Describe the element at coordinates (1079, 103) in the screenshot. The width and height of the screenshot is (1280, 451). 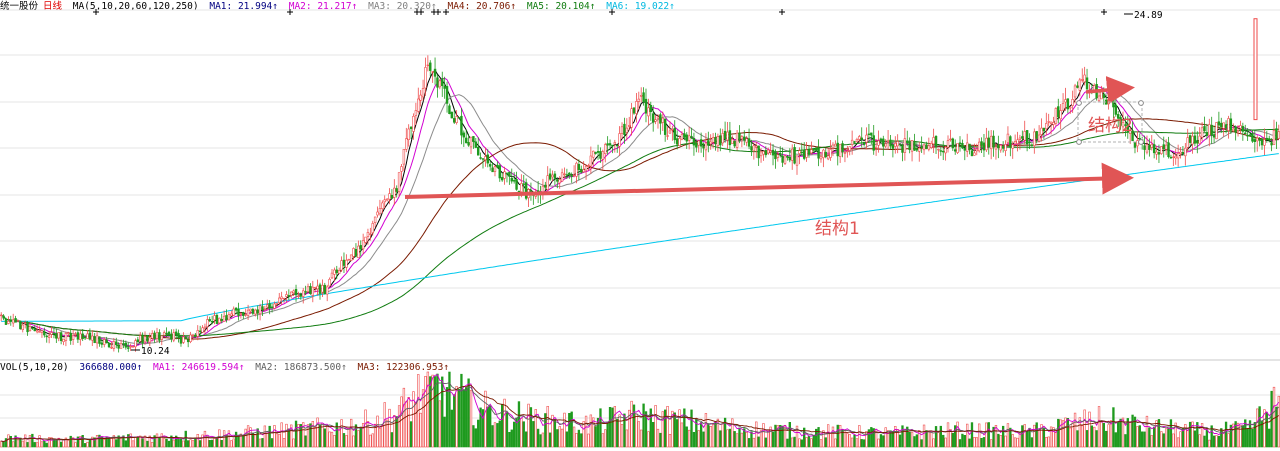
I see `structure2-handle-tl` at that location.